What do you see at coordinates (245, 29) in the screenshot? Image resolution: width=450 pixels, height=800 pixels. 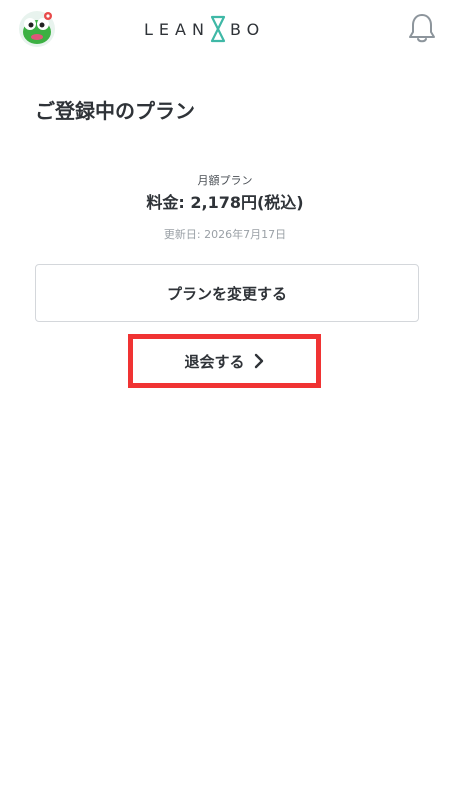 I see `logo-text-right: BO` at bounding box center [245, 29].